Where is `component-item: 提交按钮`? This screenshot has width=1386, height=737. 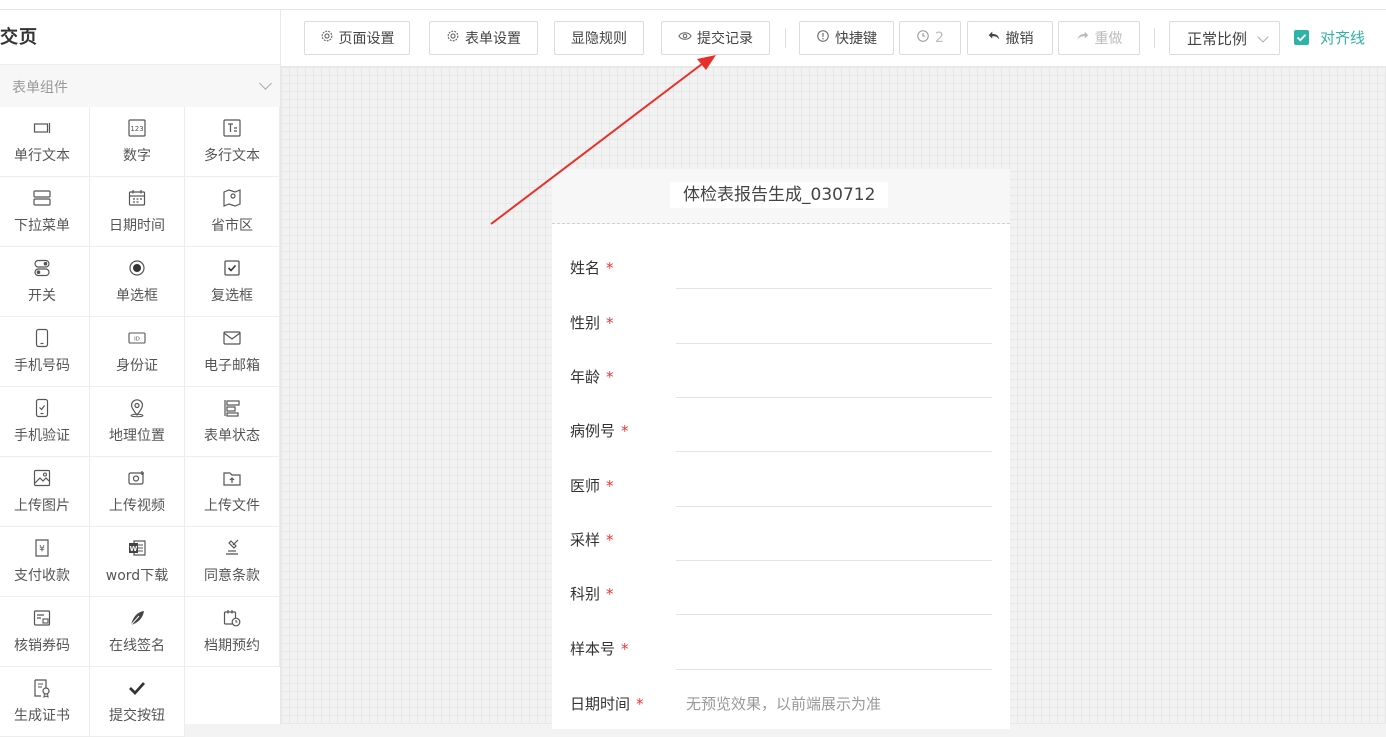 component-item: 提交按钮 is located at coordinates (137, 702).